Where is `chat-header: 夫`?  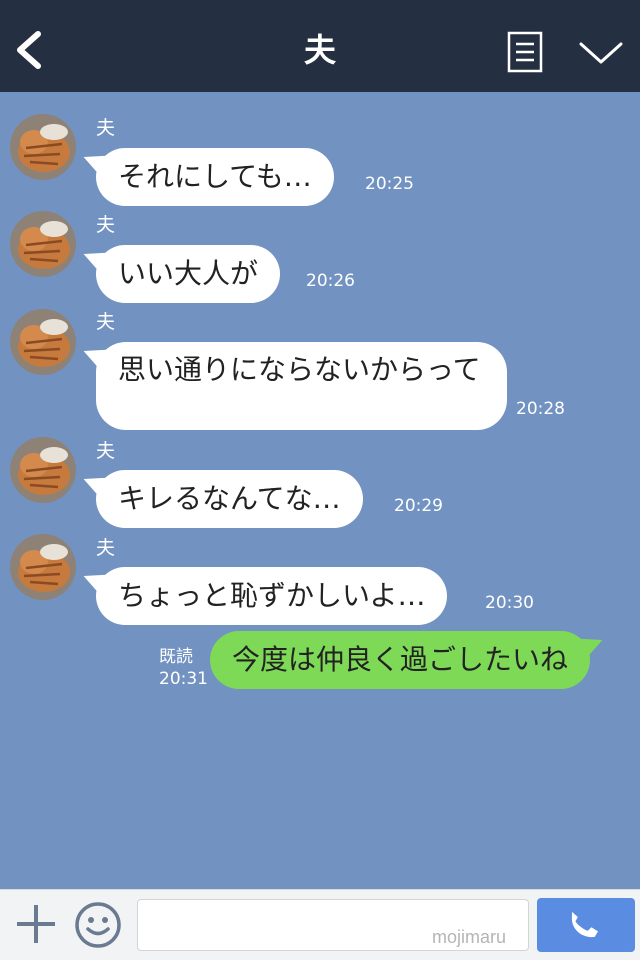
chat-header: 夫 is located at coordinates (320, 46).